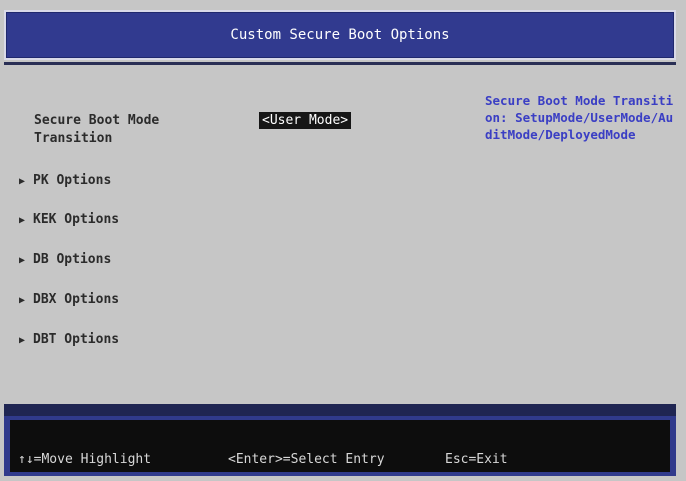  I want to click on menu-item-label: DBX Options, so click(76, 299).